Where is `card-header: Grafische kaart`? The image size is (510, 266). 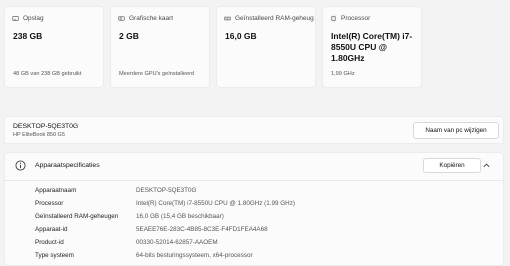
card-header: Grafische kaart is located at coordinates (145, 18).